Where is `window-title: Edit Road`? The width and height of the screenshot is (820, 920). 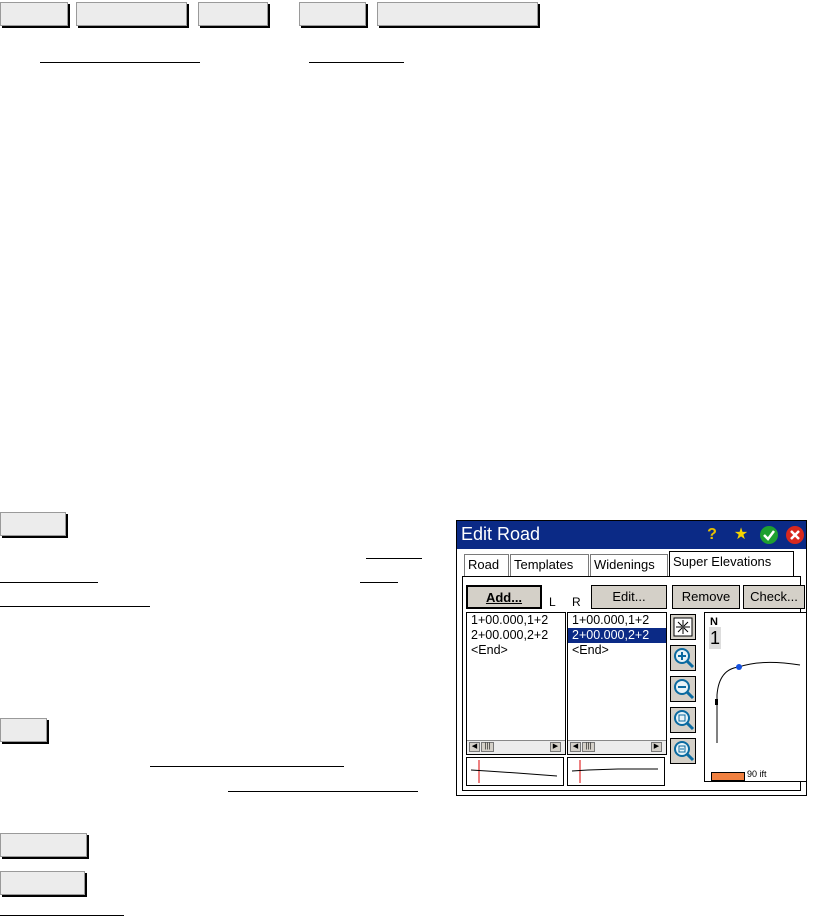 window-title: Edit Road is located at coordinates (501, 534).